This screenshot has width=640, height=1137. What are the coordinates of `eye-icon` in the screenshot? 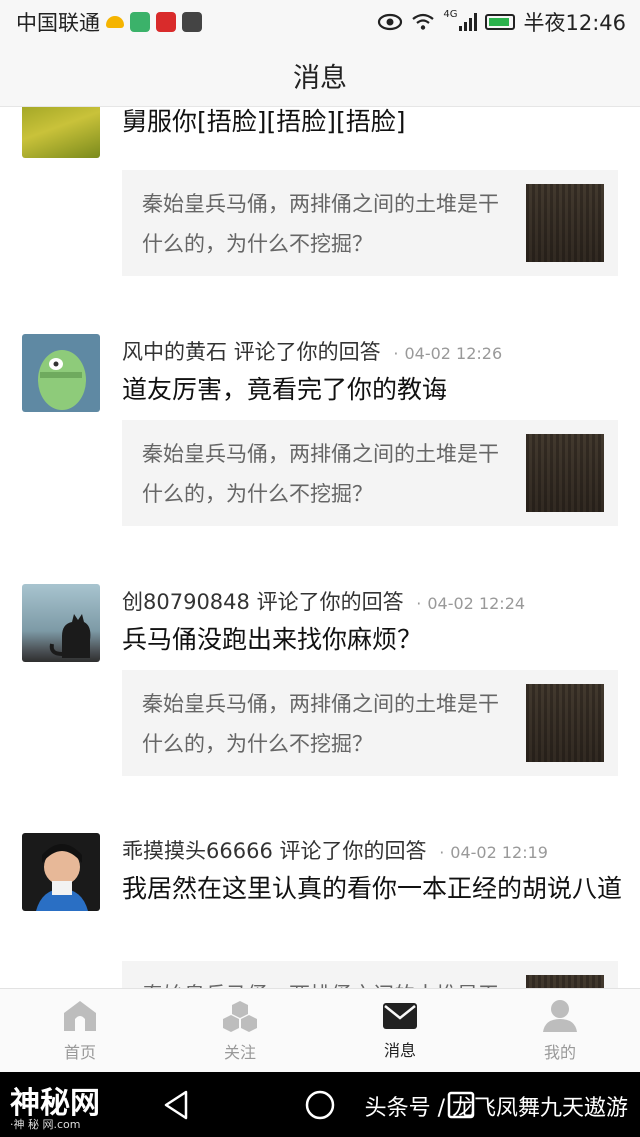 It's located at (390, 22).